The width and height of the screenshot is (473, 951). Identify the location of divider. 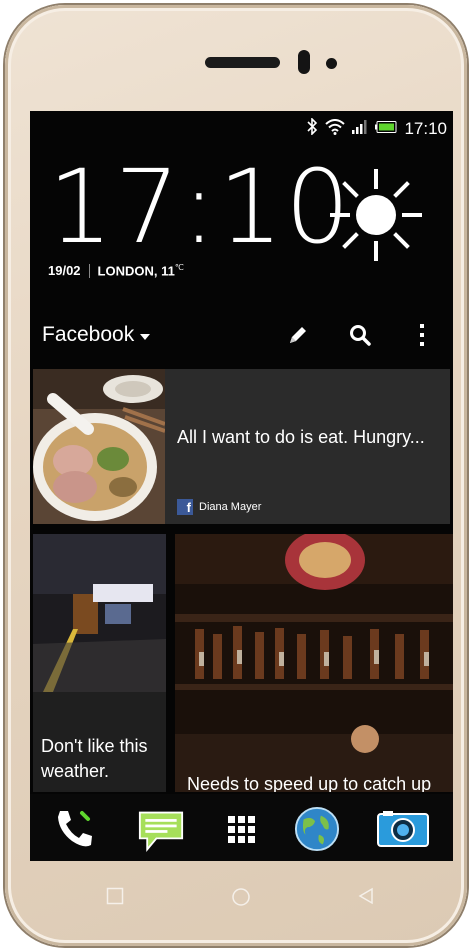
(89, 270).